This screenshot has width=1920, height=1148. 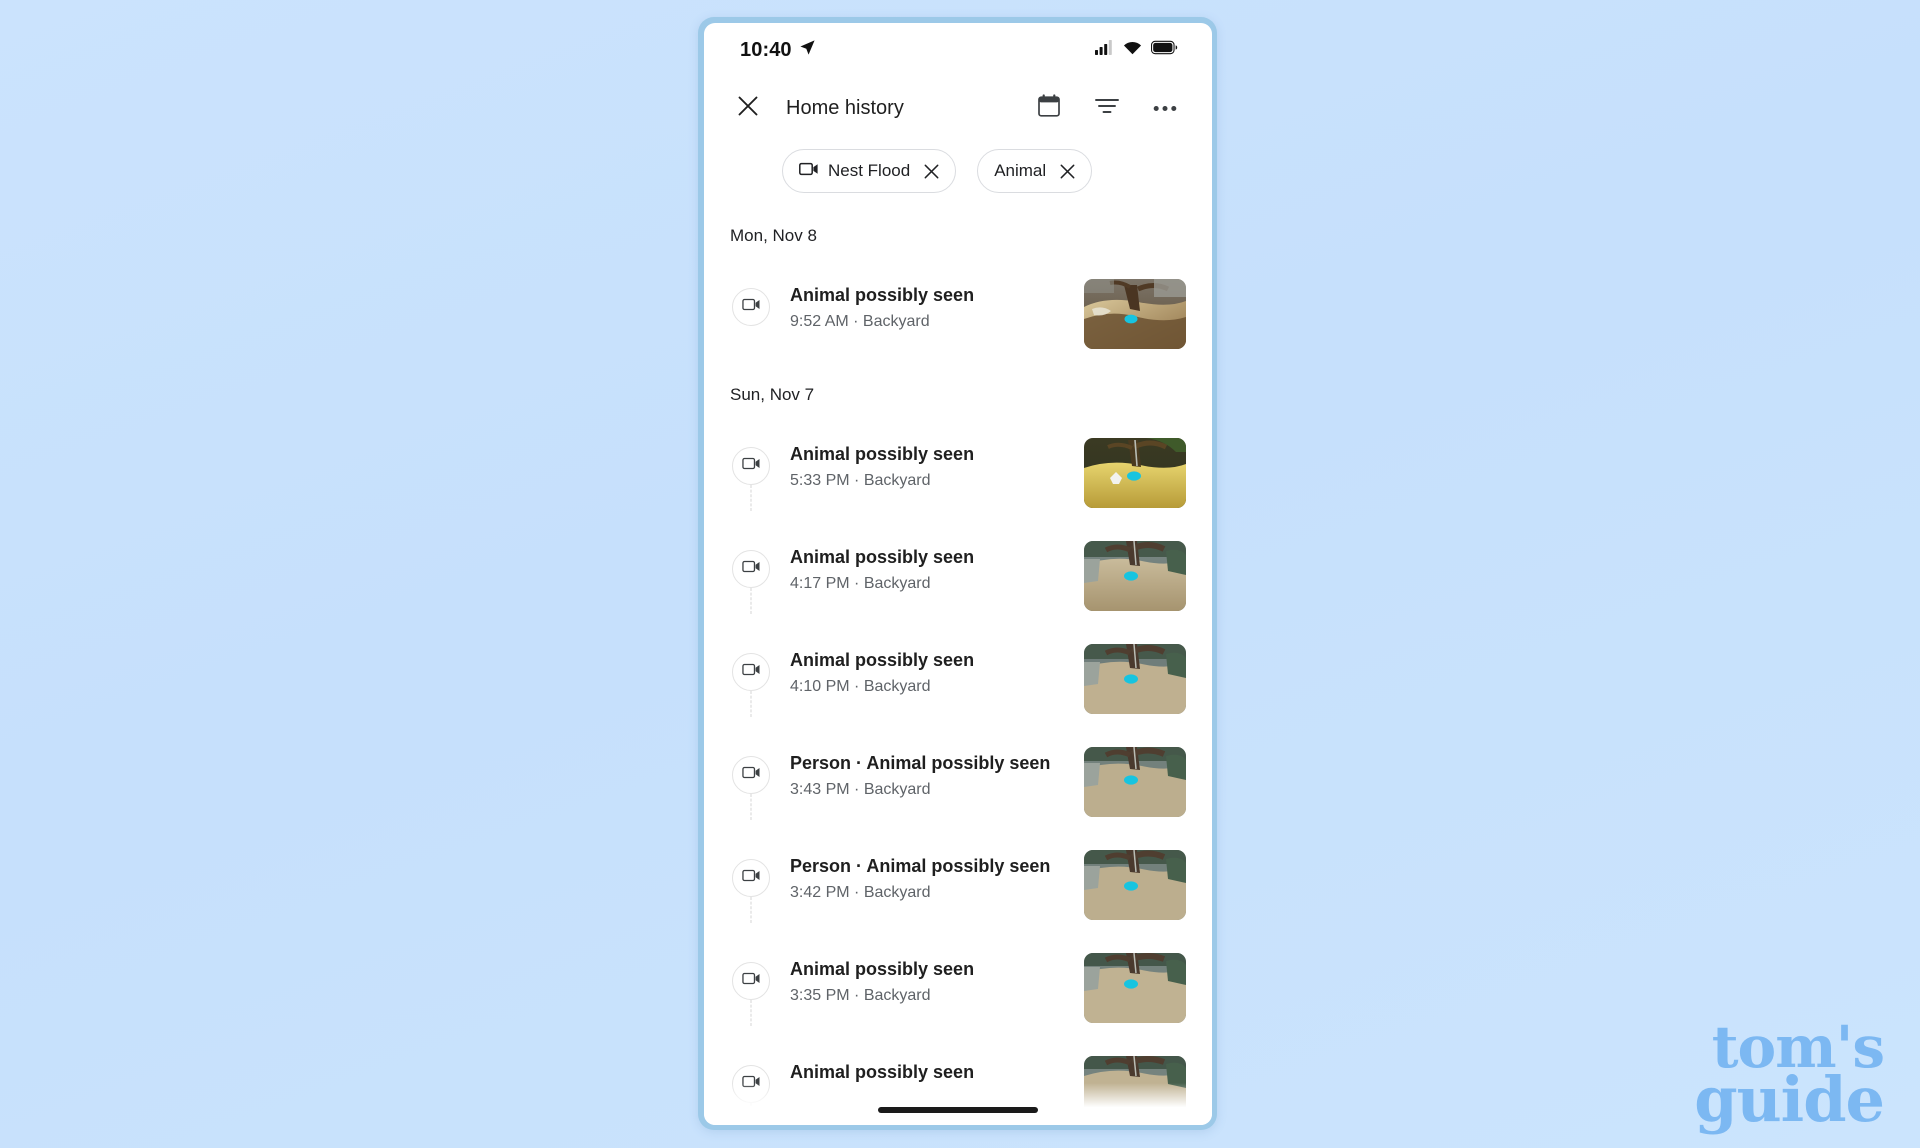 What do you see at coordinates (1164, 50) in the screenshot?
I see `battery-full-icon` at bounding box center [1164, 50].